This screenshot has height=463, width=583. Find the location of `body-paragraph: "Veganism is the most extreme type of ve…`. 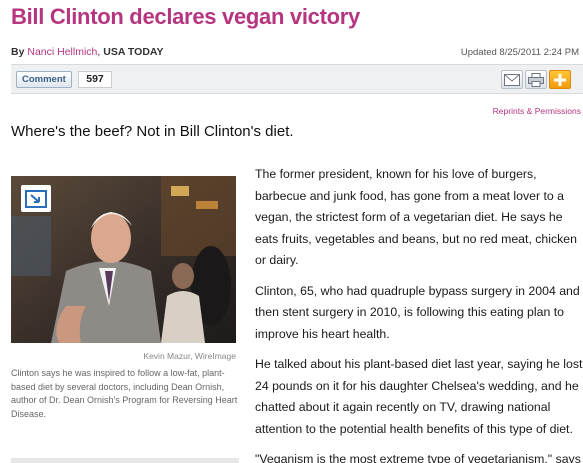

body-paragraph: "Veganism is the most extreme type of ve… is located at coordinates (418, 457).